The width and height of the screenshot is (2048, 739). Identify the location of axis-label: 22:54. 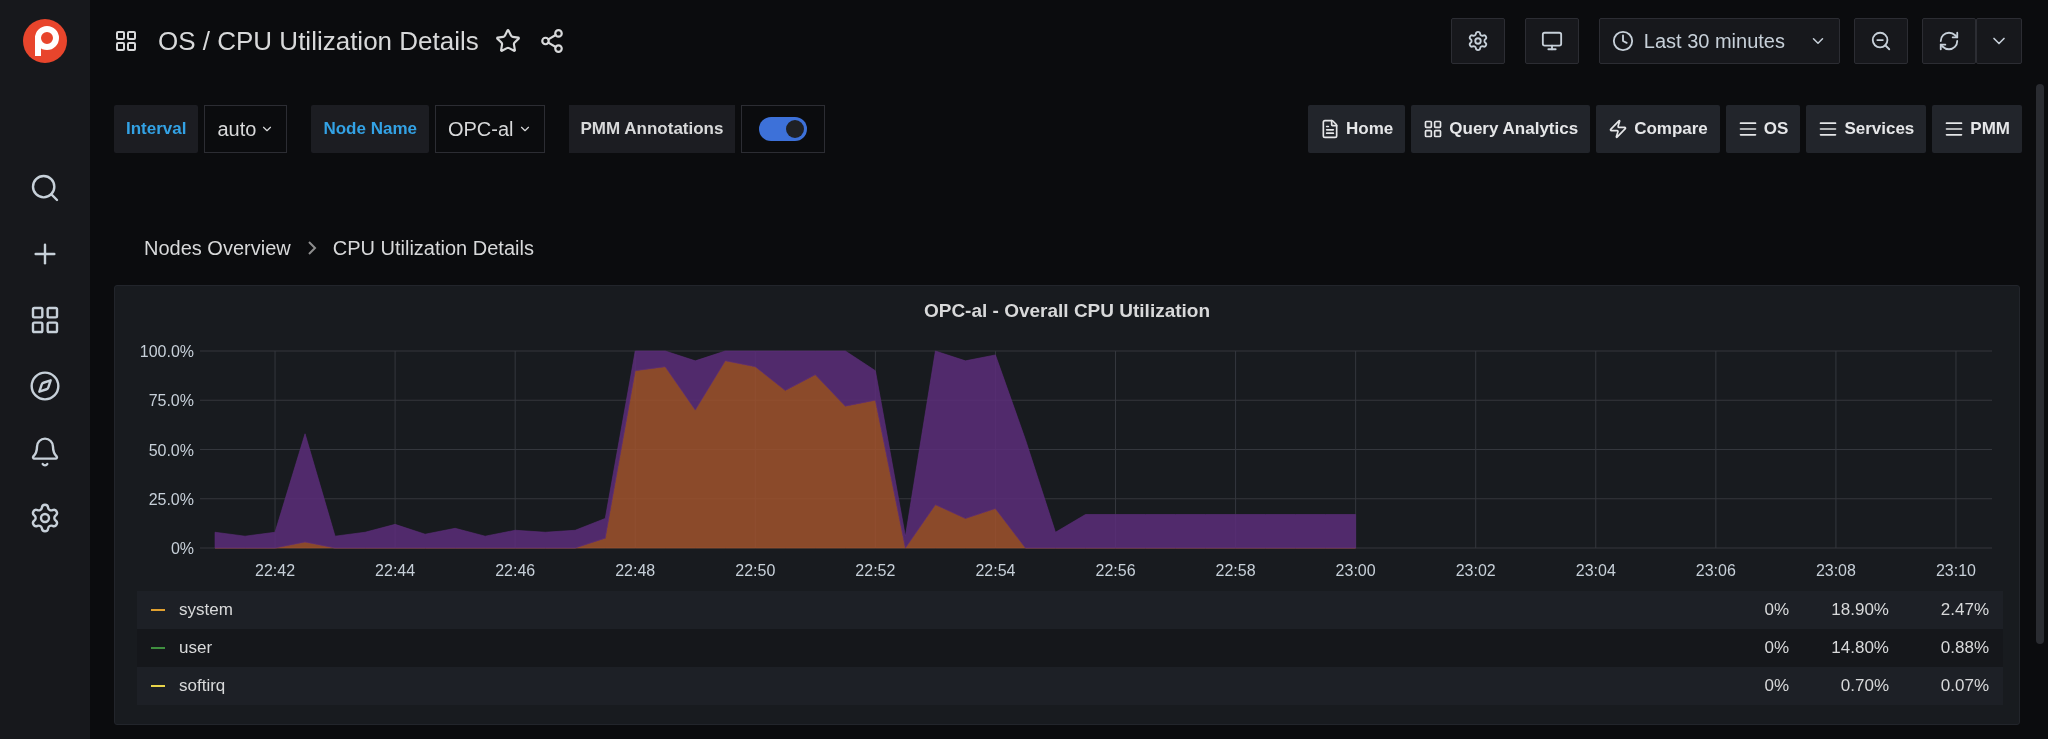
(995, 569).